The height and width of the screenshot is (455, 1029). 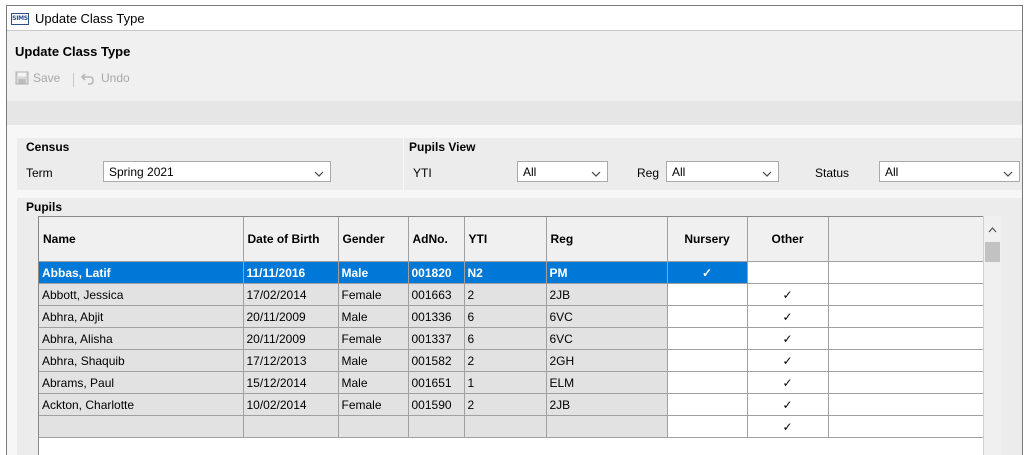 I want to click on undo-icon, so click(x=89, y=78).